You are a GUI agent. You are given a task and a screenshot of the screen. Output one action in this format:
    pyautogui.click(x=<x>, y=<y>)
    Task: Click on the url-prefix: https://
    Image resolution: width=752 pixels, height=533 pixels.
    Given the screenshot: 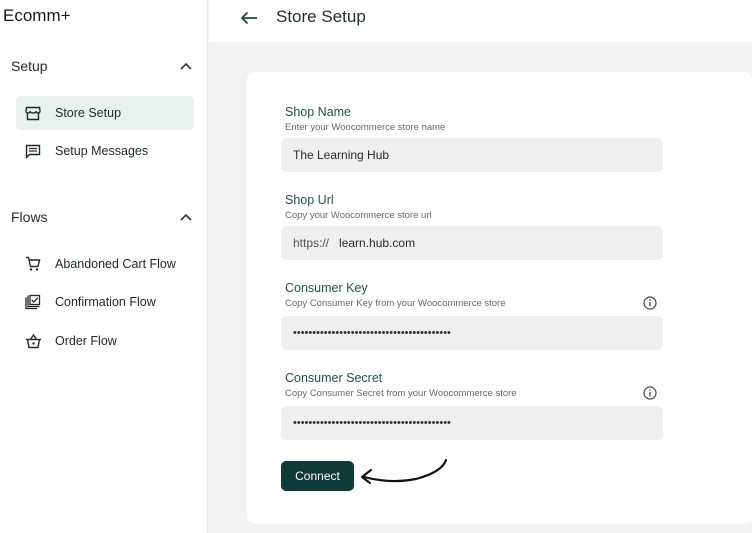 What is the action you would take?
    pyautogui.click(x=311, y=243)
    